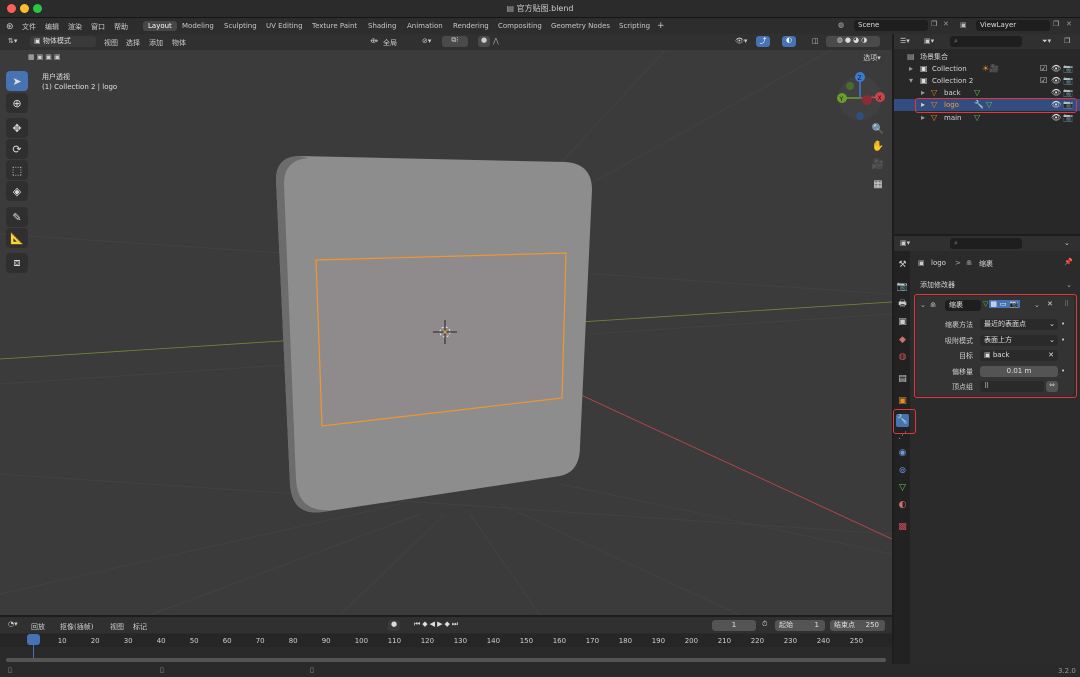 This screenshot has width=1080, height=677. Describe the element at coordinates (902, 304) in the screenshot. I see `output-tab-icon: 🖶` at that location.